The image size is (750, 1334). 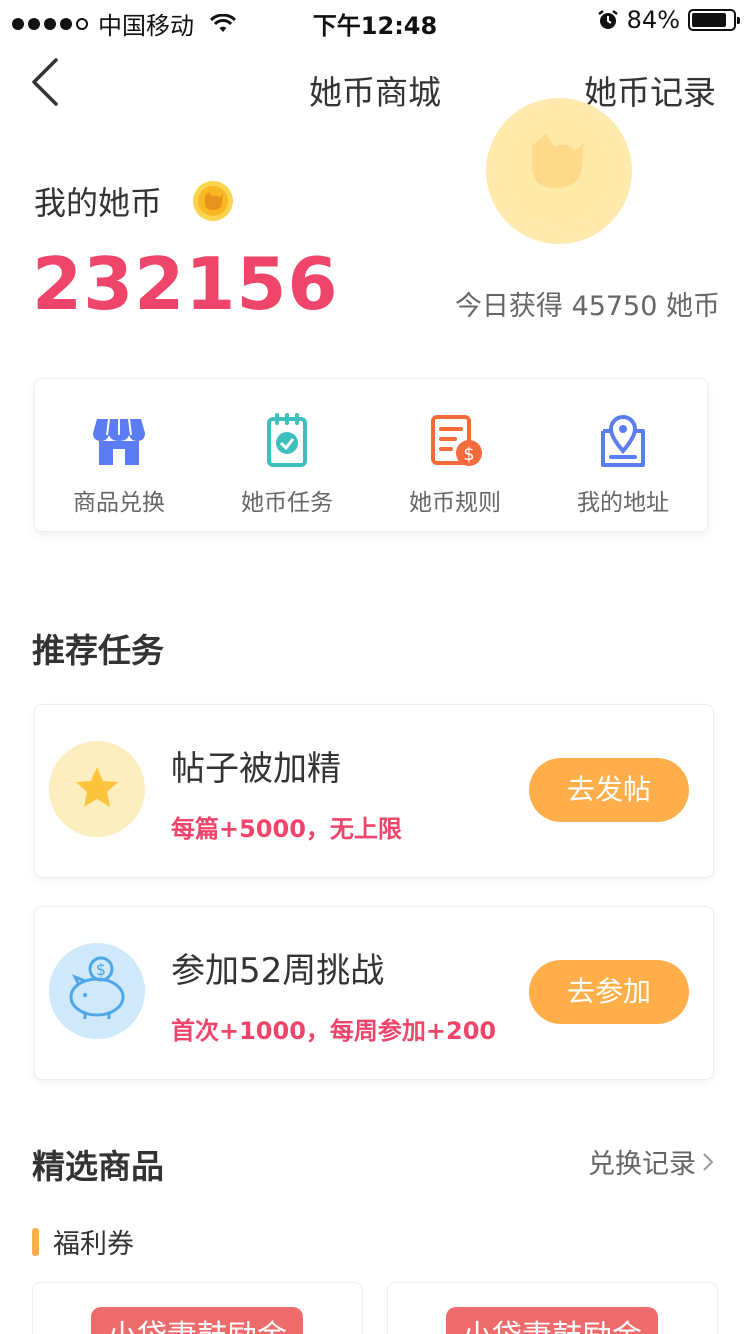 What do you see at coordinates (609, 790) in the screenshot?
I see `go-post-button: 去发帖` at bounding box center [609, 790].